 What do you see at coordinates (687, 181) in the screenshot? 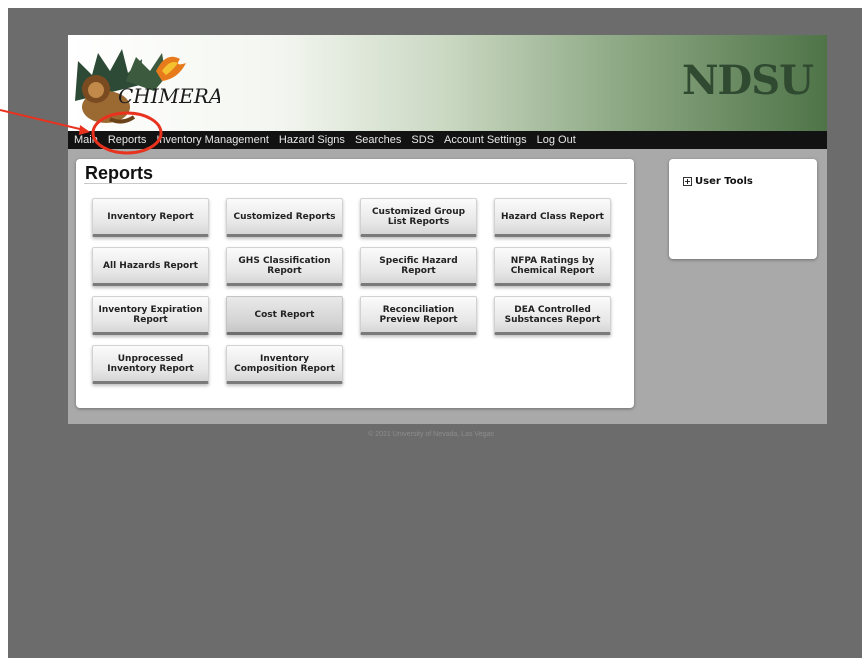
I see `plus-box-icon: +` at bounding box center [687, 181].